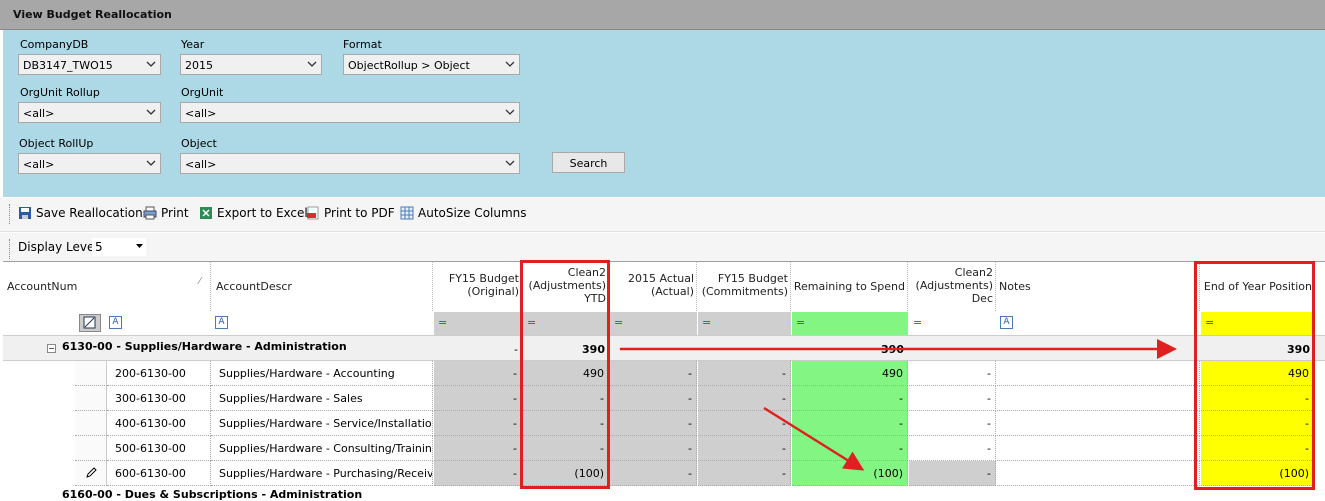 This screenshot has height=501, width=1325. What do you see at coordinates (814, 438) in the screenshot?
I see `arrow-to-remaining` at bounding box center [814, 438].